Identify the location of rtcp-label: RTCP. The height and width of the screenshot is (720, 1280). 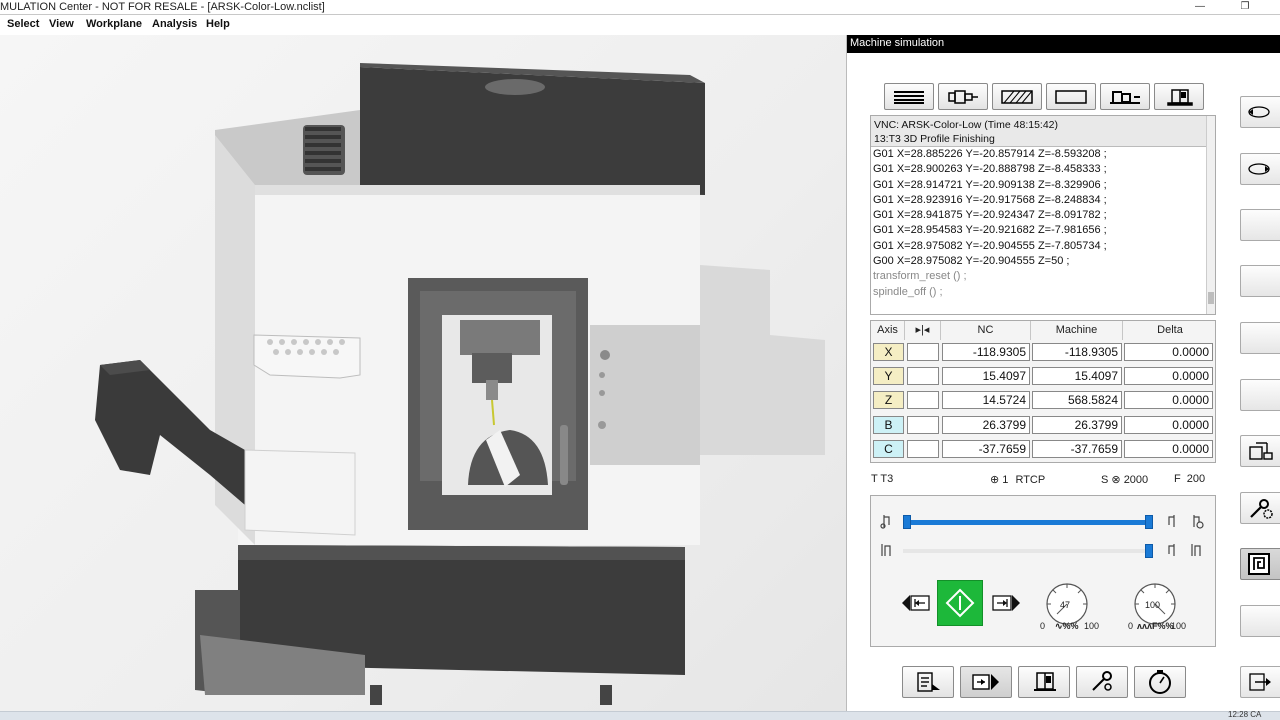
(1030, 480).